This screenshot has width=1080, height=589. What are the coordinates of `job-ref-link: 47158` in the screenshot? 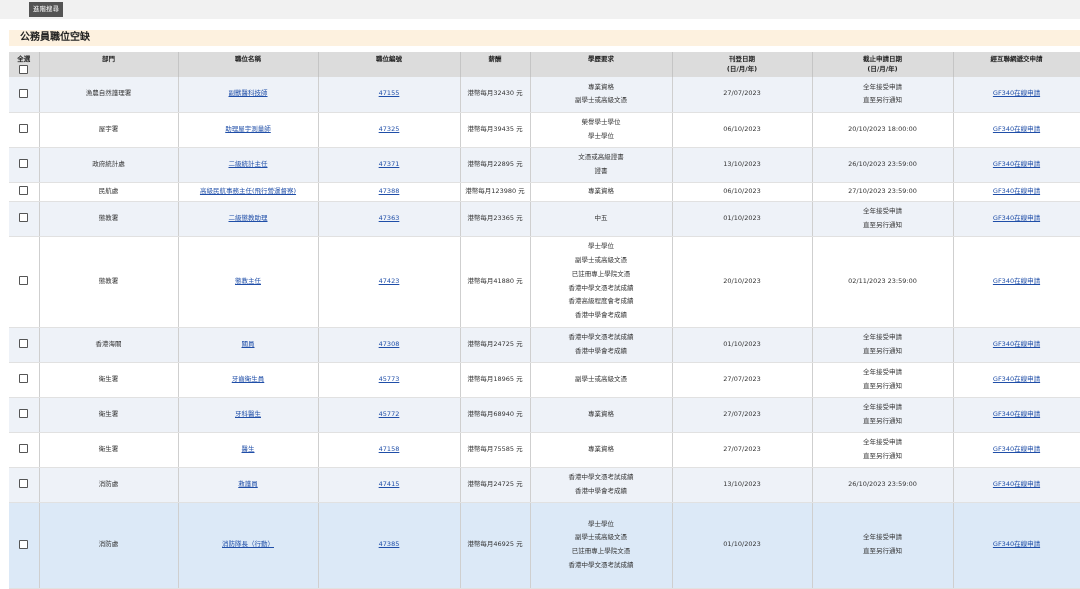 It's located at (389, 449).